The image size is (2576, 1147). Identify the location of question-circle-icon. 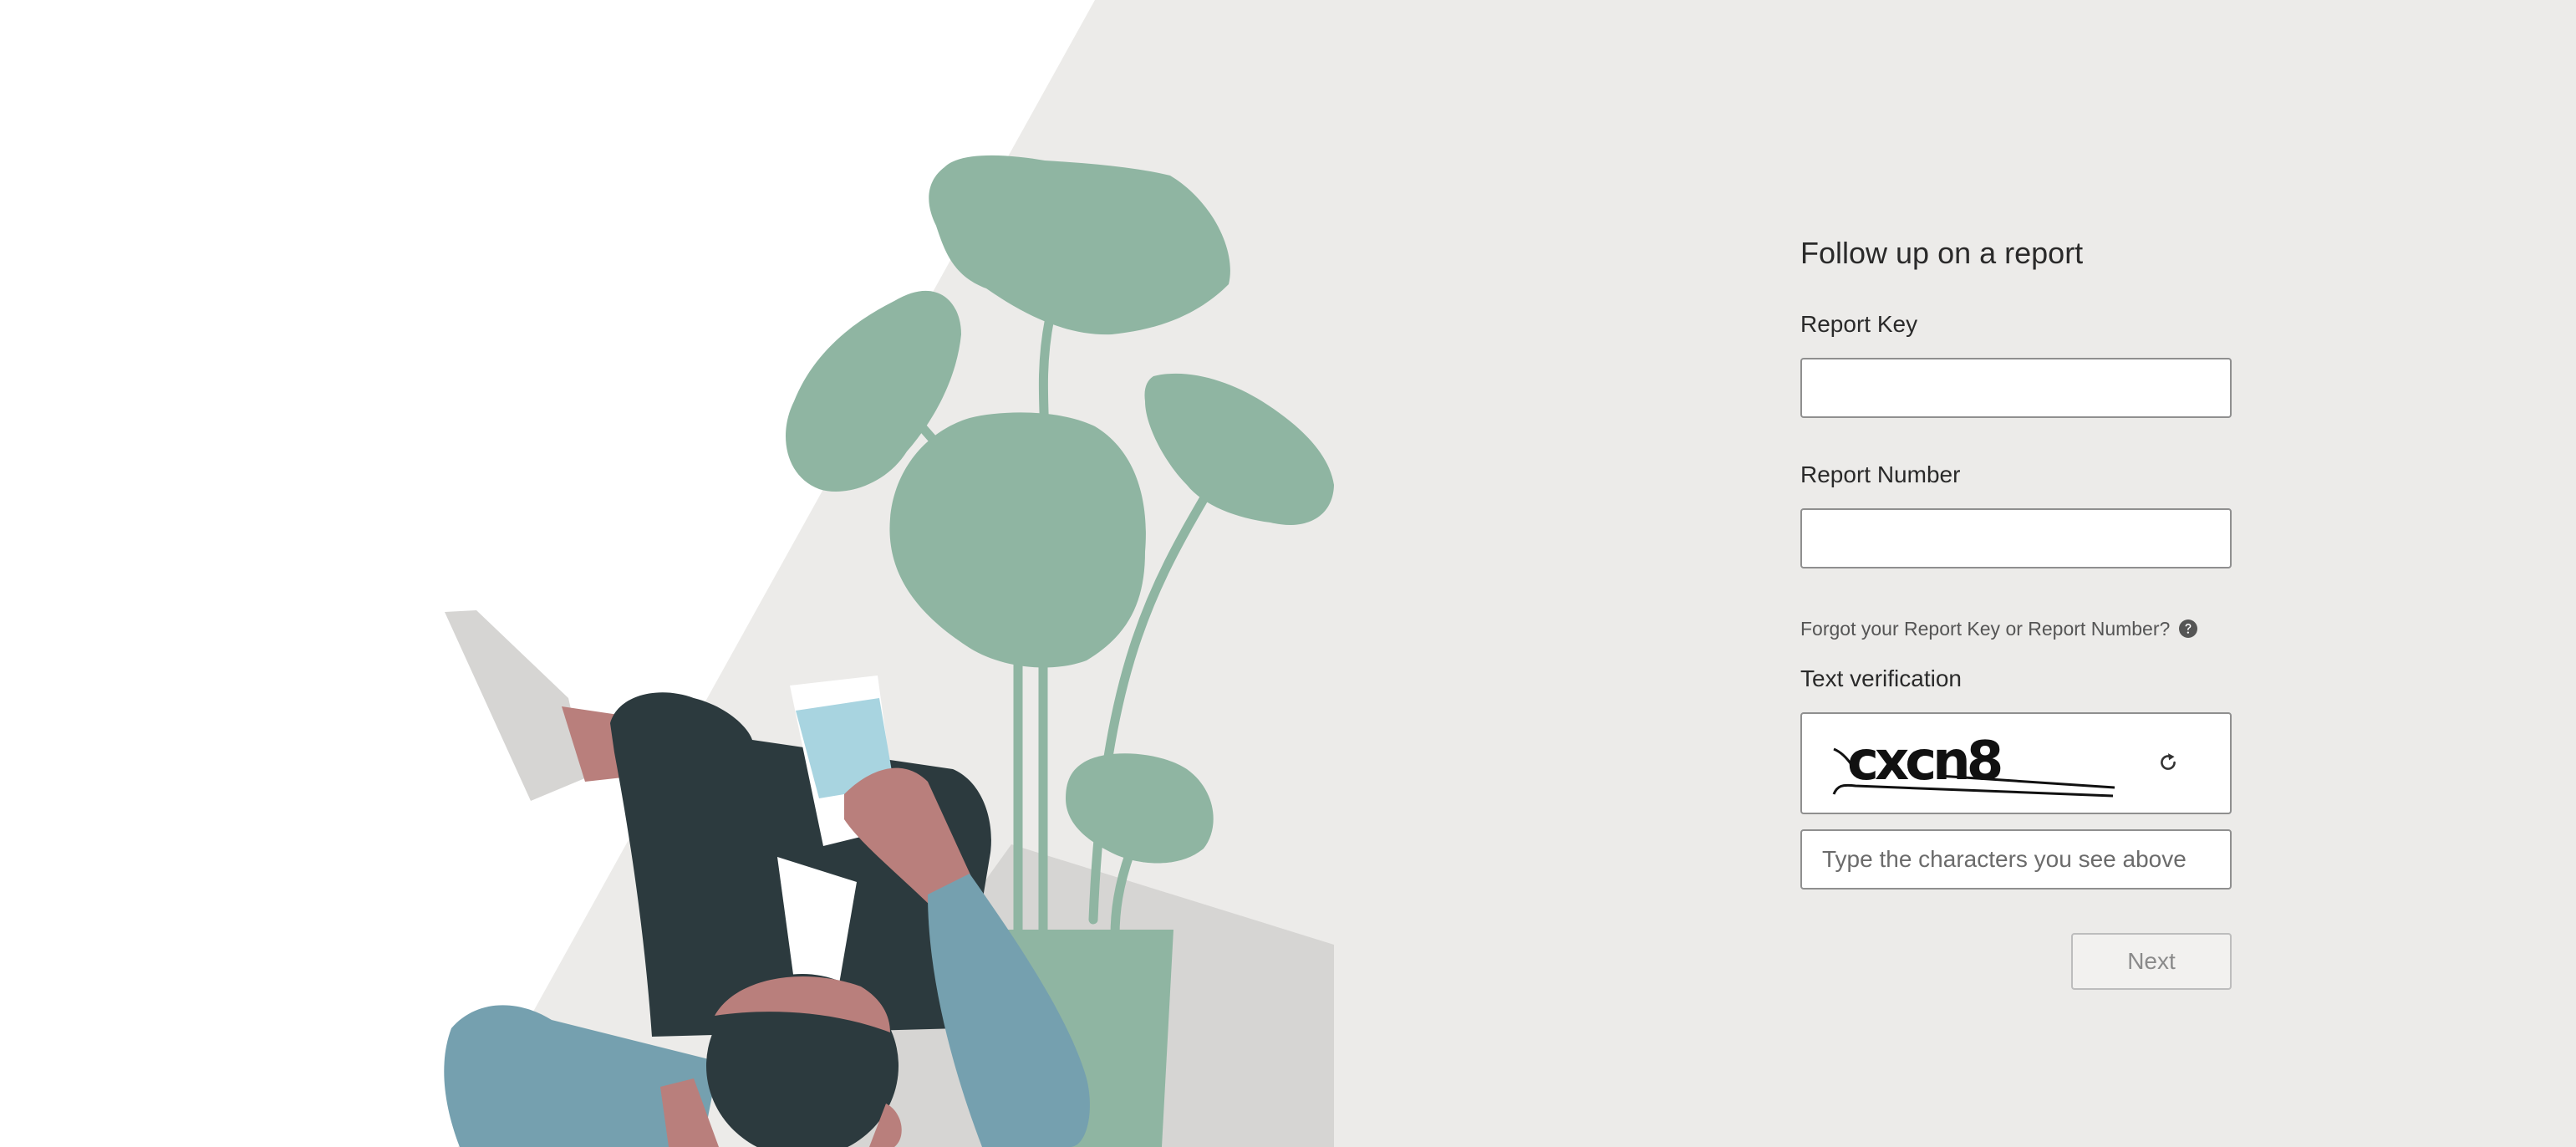
(2188, 629).